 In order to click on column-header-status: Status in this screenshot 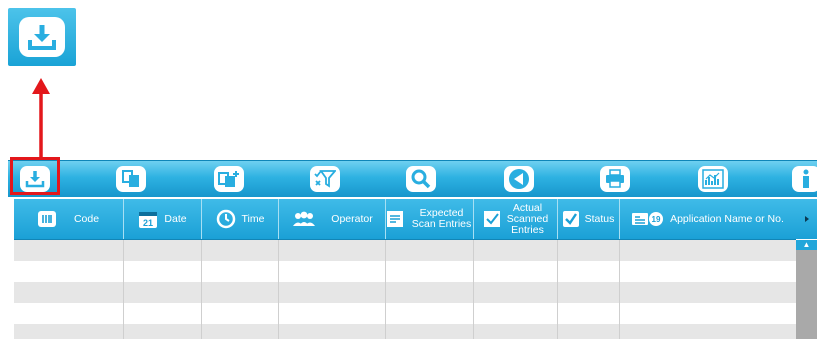, I will do `click(589, 219)`.